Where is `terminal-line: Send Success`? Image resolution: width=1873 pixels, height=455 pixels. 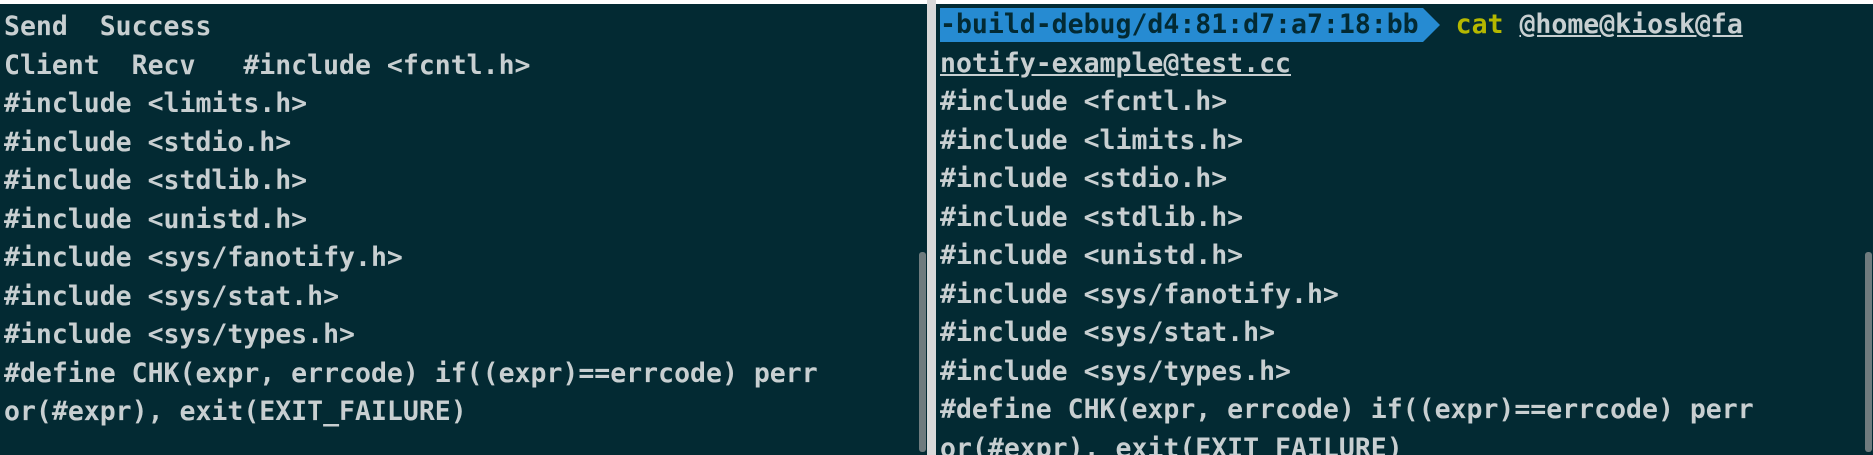 terminal-line: Send Success is located at coordinates (108, 26).